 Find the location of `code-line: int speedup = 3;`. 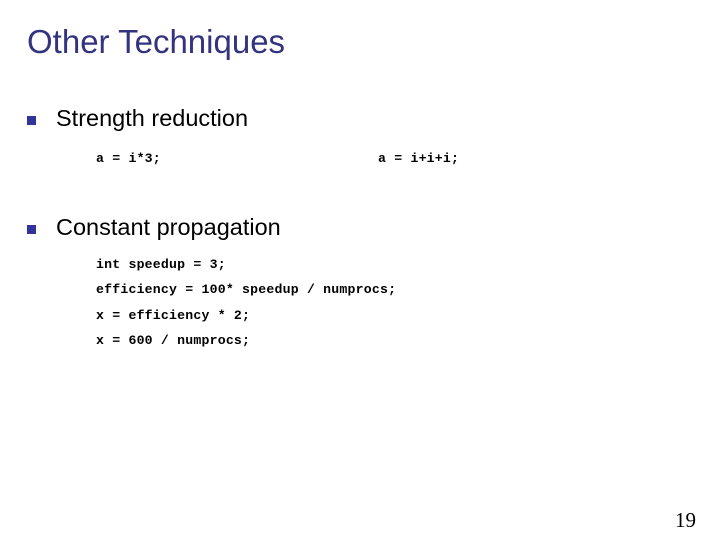

code-line: int speedup = 3; is located at coordinates (161, 264).